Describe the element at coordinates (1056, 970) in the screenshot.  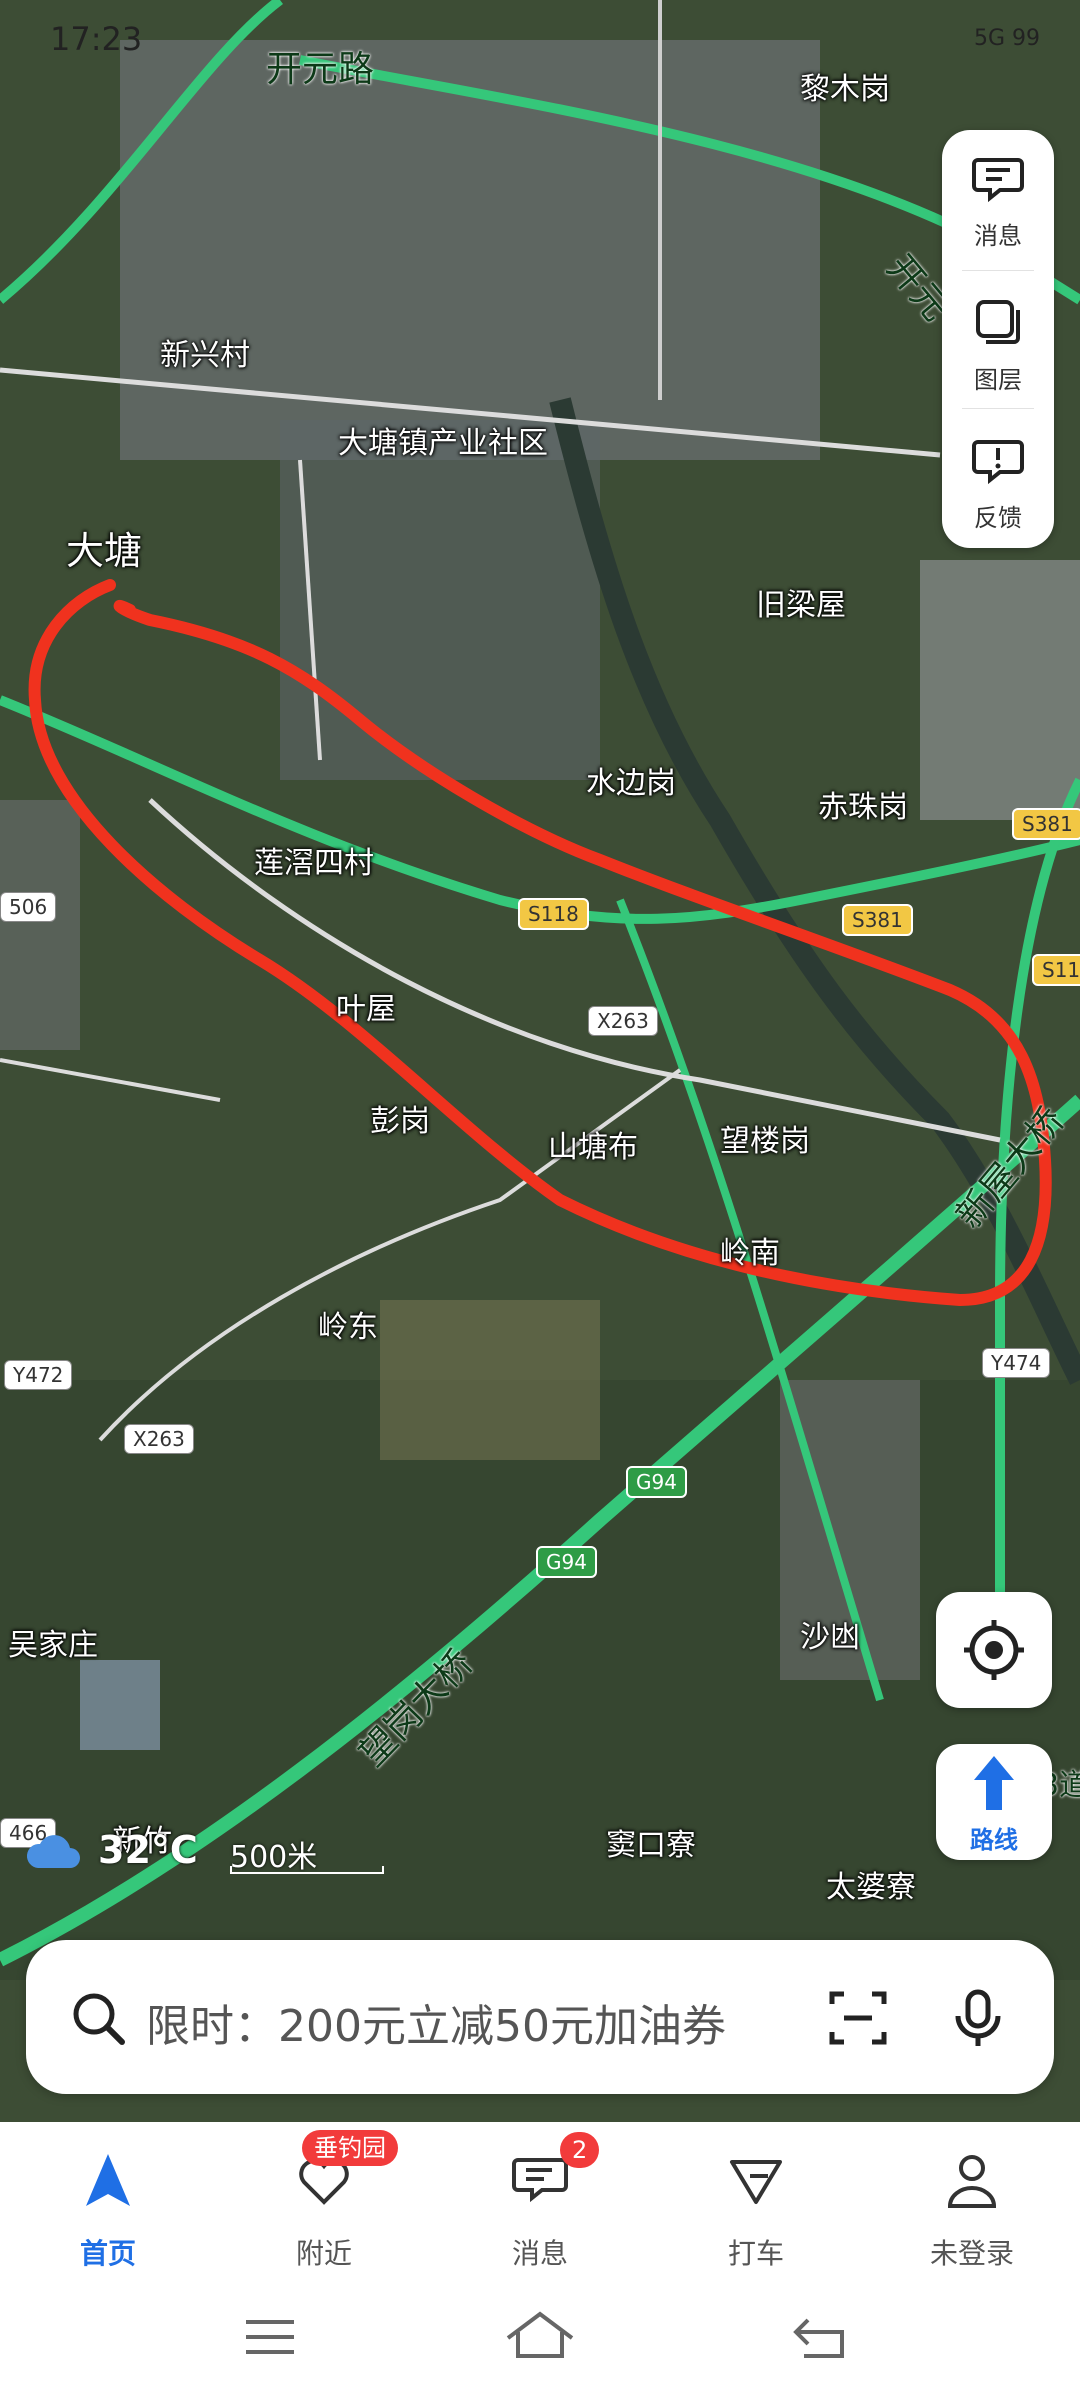
I see `road-shield: S11` at that location.